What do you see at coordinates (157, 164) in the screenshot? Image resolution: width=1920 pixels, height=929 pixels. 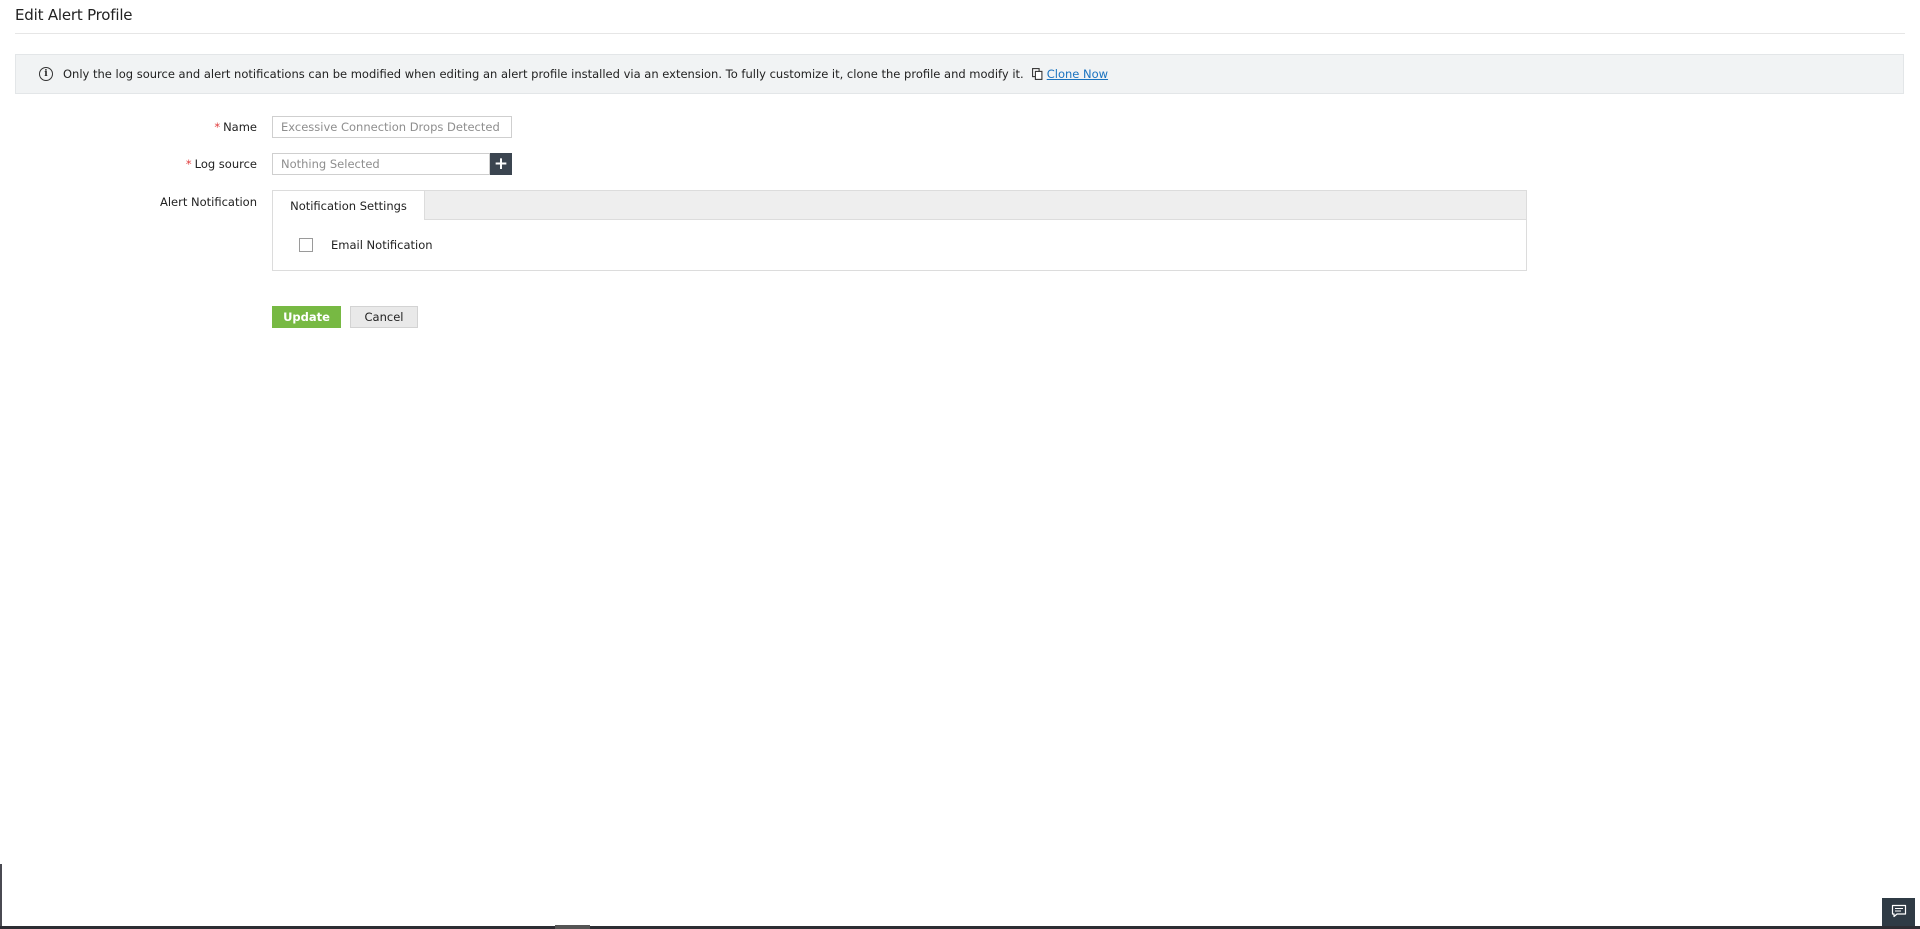 I see `log-source-label: * Log source` at bounding box center [157, 164].